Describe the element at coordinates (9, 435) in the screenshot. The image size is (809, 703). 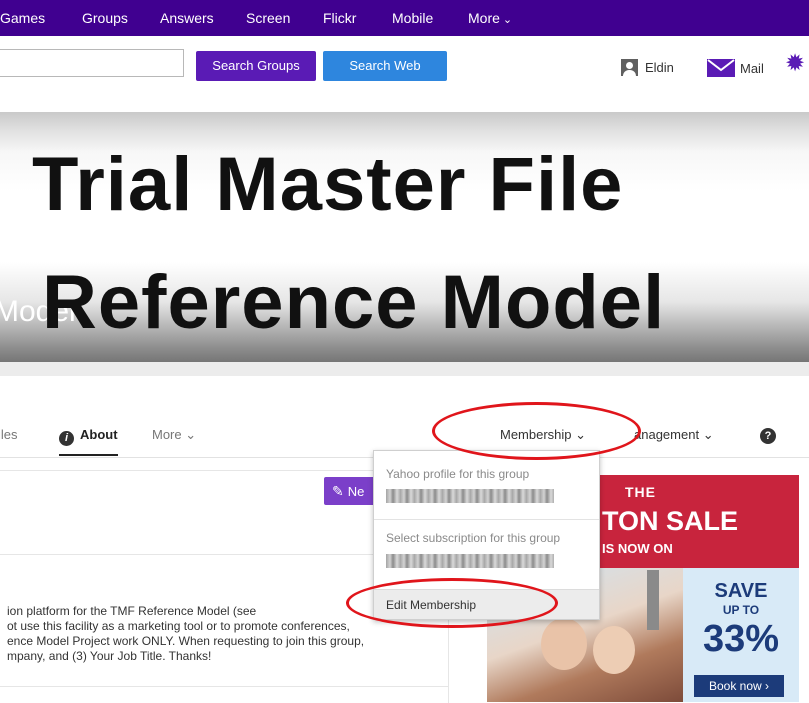
I see `tab-files: iles` at that location.